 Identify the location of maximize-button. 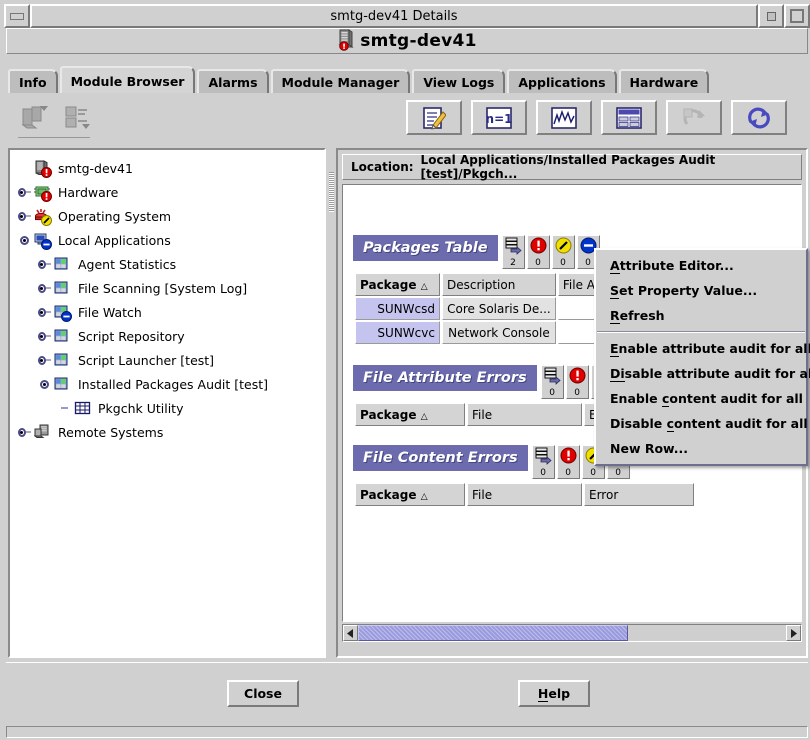
(797, 16).